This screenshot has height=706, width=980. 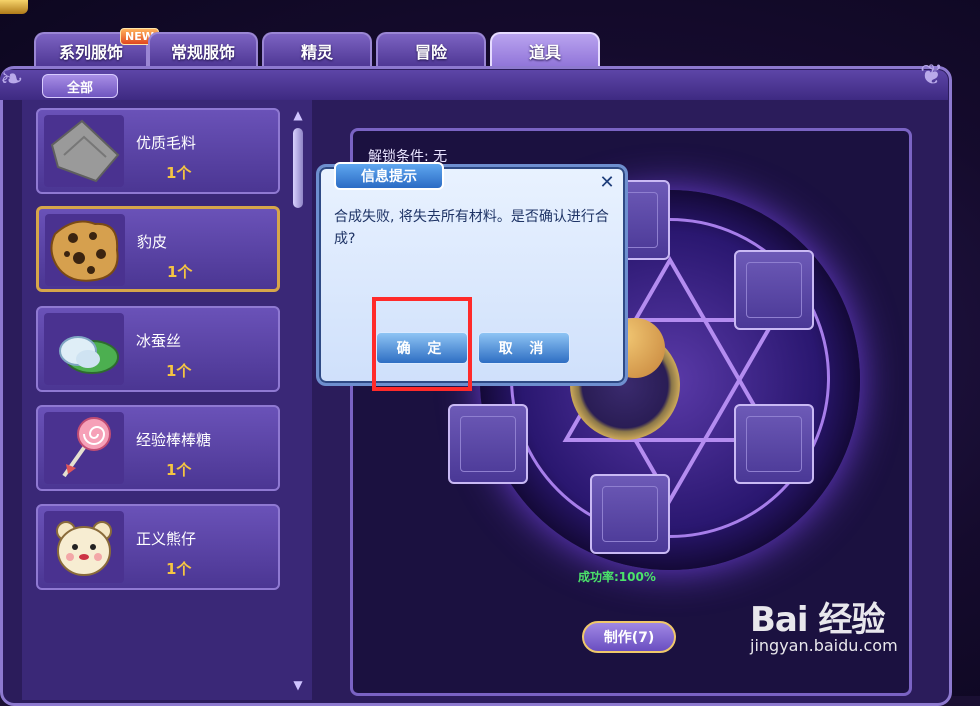 What do you see at coordinates (84, 151) in the screenshot?
I see `cloth-icon` at bounding box center [84, 151].